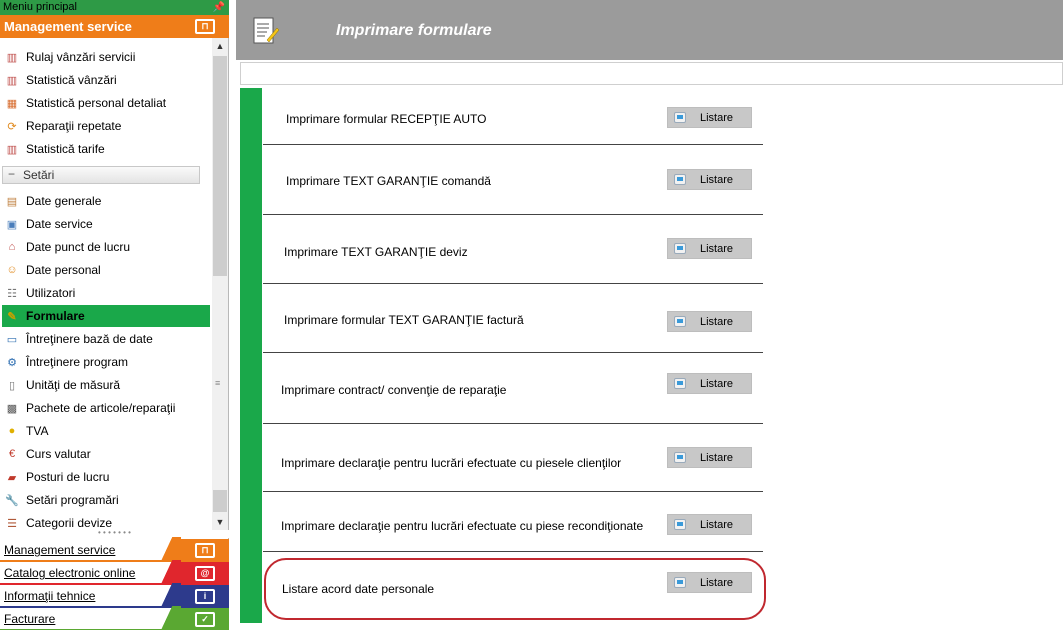  I want to click on sidebar-item-date-punct-de-lucru: ⌂ Date punct de lucru, so click(106, 247).